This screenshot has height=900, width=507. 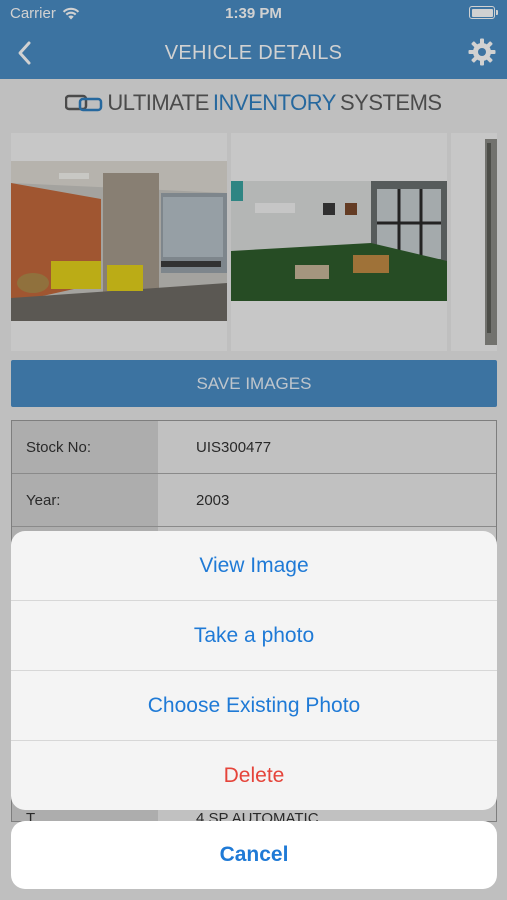 What do you see at coordinates (254, 706) in the screenshot?
I see `choose-existing-photo-button: Choose Existing Photo` at bounding box center [254, 706].